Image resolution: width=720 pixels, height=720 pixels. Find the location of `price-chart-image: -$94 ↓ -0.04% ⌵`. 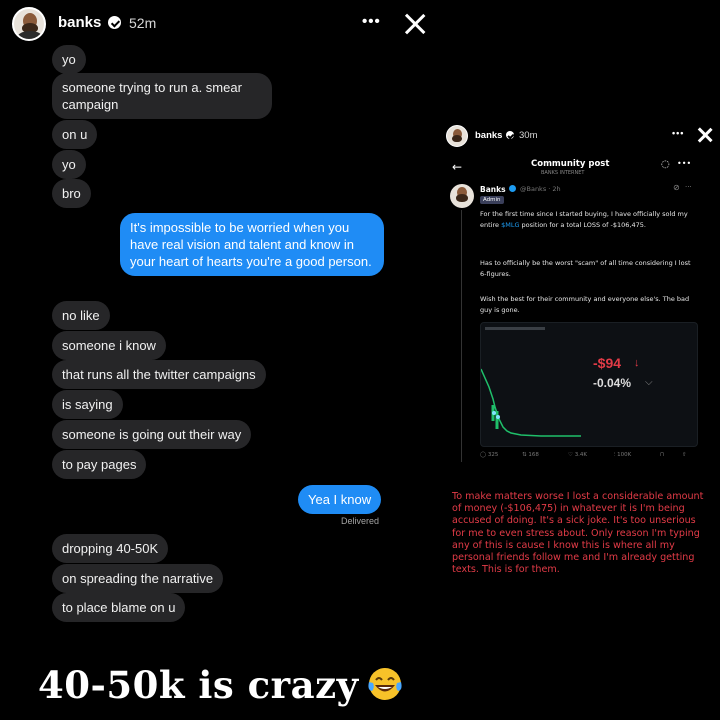

price-chart-image: -$94 ↓ -0.04% ⌵ is located at coordinates (589, 384).